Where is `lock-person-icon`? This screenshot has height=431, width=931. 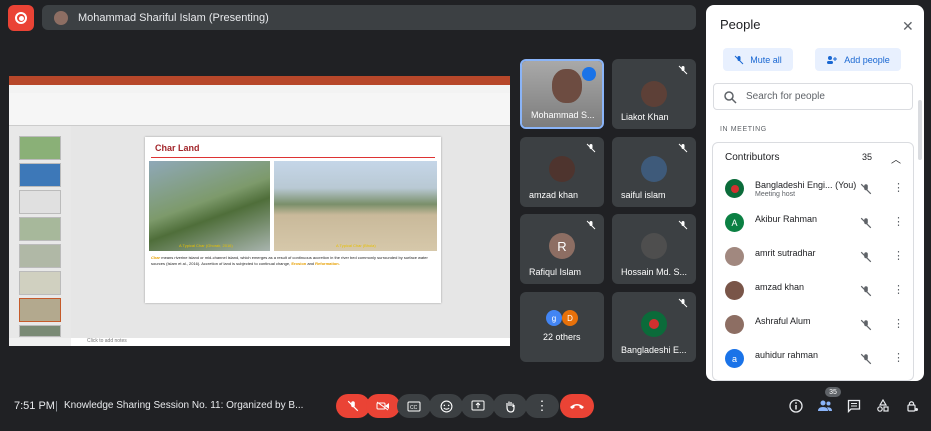 lock-person-icon is located at coordinates (912, 406).